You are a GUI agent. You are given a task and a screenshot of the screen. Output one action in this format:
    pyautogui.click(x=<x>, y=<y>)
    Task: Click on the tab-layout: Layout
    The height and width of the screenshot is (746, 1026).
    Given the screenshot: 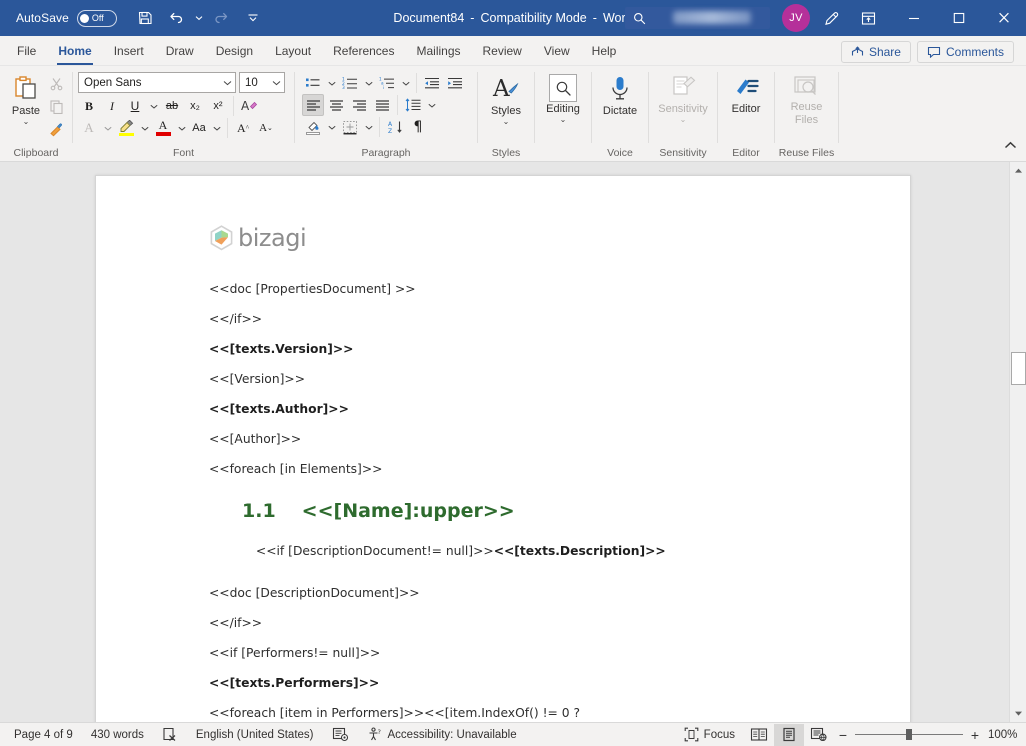 What is the action you would take?
    pyautogui.click(x=293, y=51)
    